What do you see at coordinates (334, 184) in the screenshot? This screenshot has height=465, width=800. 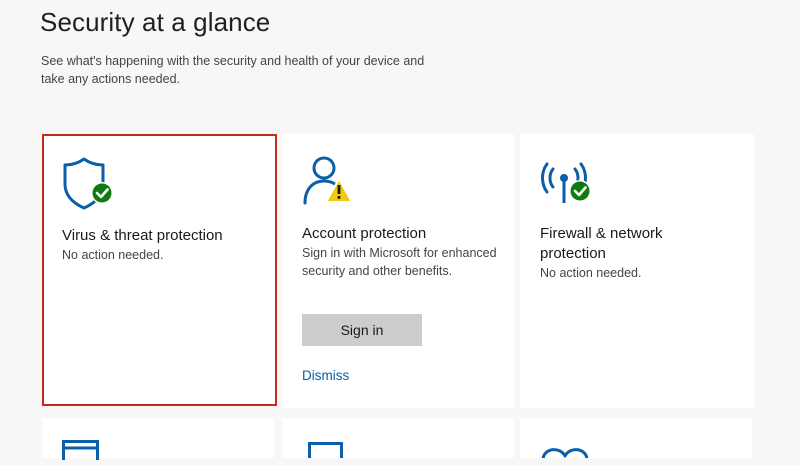 I see `person-warning-icon` at bounding box center [334, 184].